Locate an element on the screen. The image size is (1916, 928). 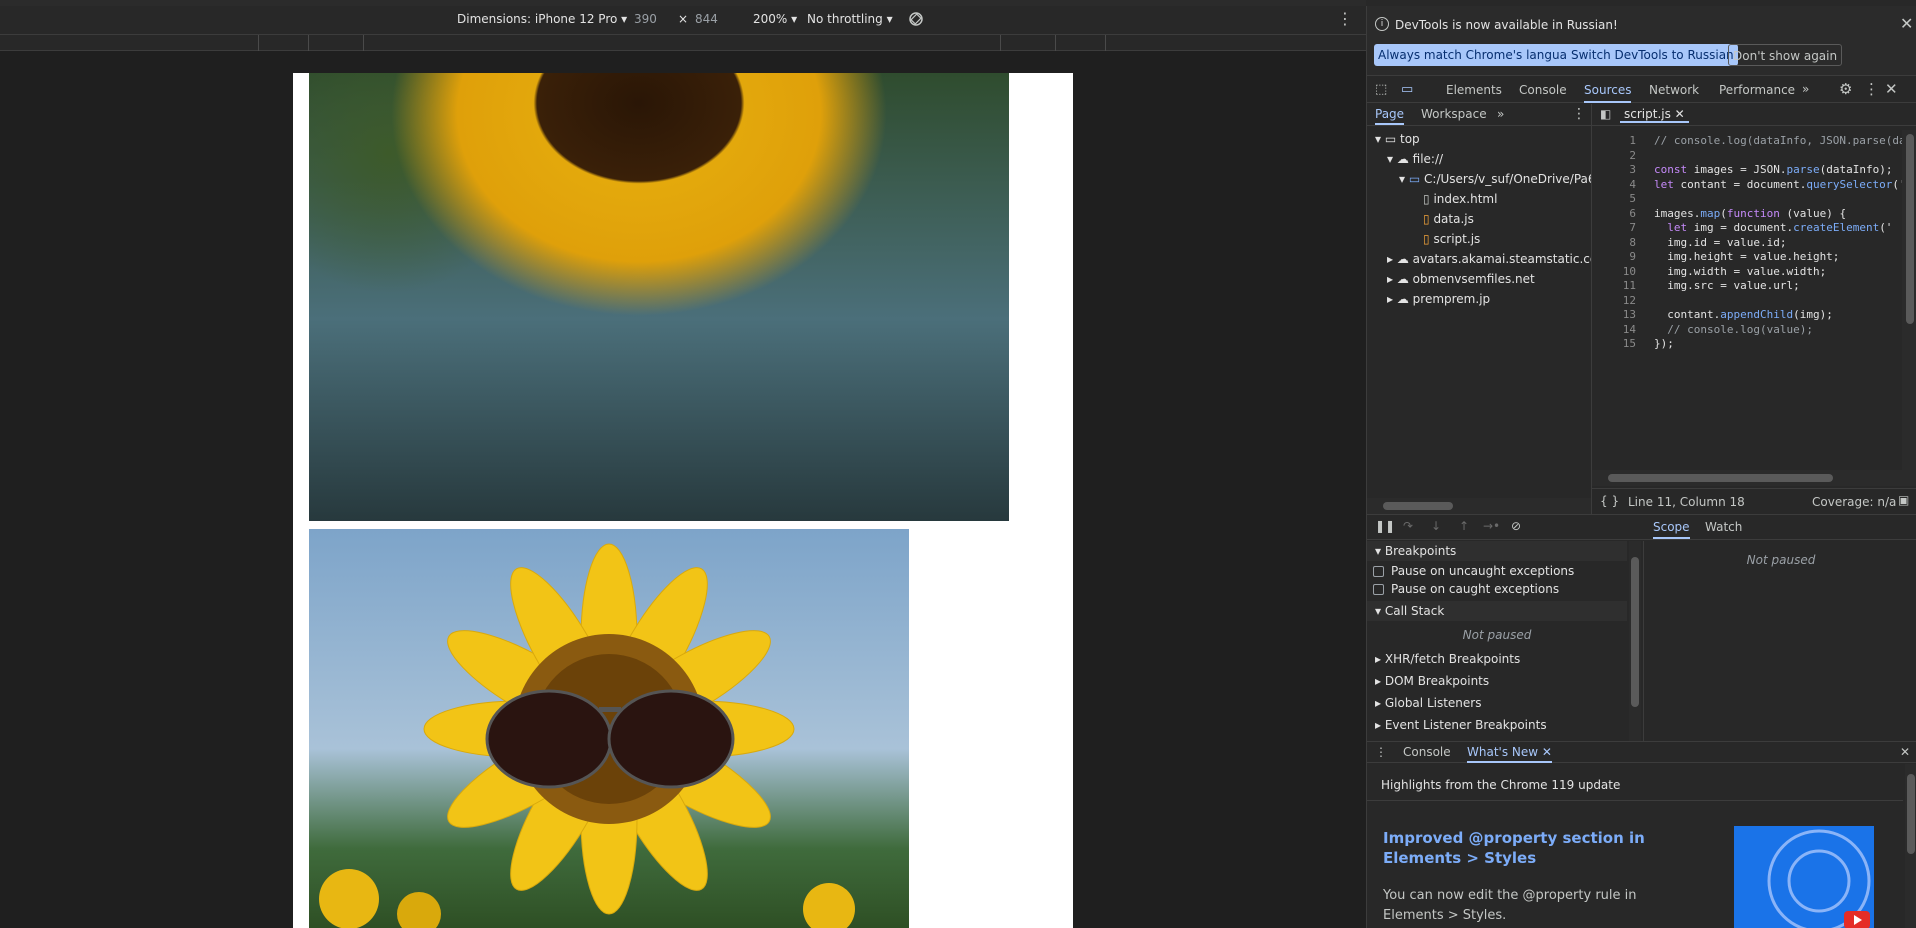
customize-menu-icon: ⋮ is located at coordinates (1871, 89).